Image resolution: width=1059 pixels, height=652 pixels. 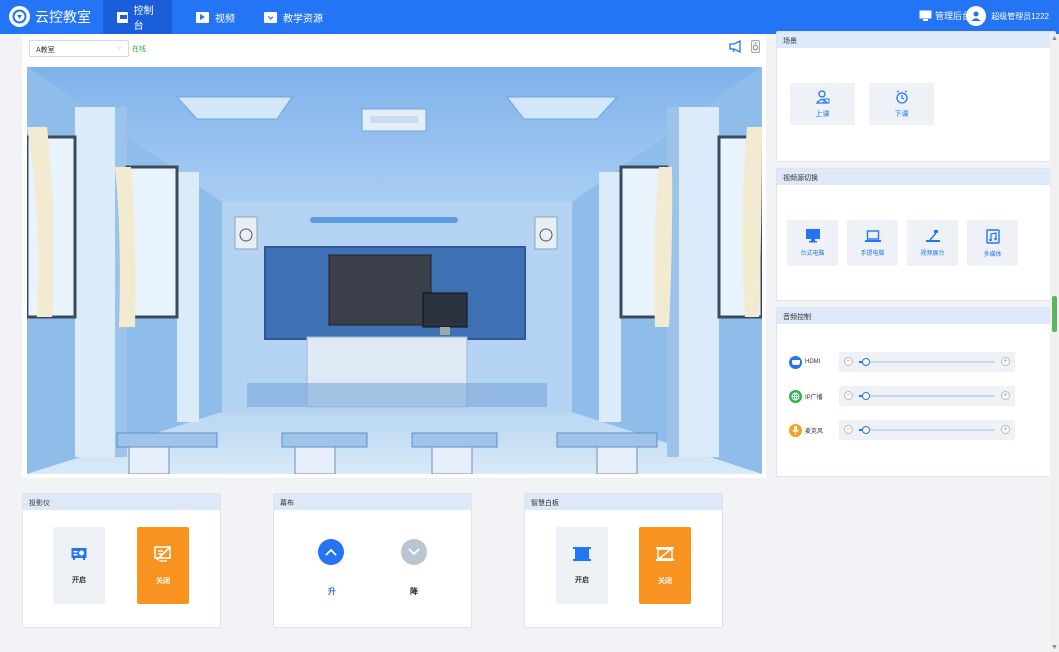 I want to click on desktop-icon, so click(x=812, y=236).